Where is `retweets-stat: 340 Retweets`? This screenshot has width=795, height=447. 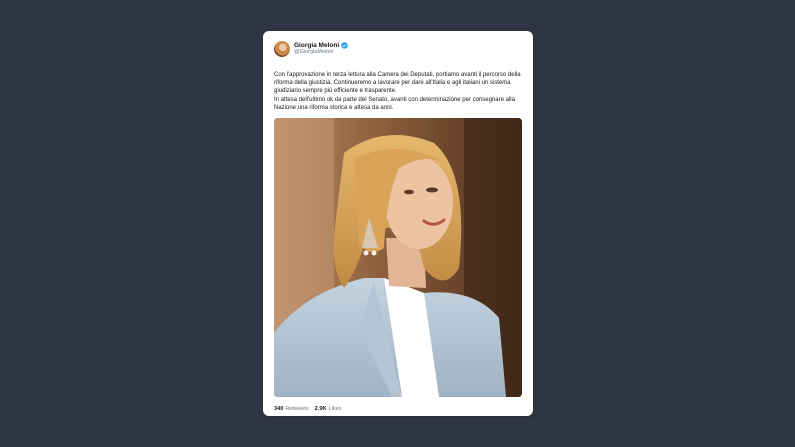
retweets-stat: 340 Retweets is located at coordinates (291, 409).